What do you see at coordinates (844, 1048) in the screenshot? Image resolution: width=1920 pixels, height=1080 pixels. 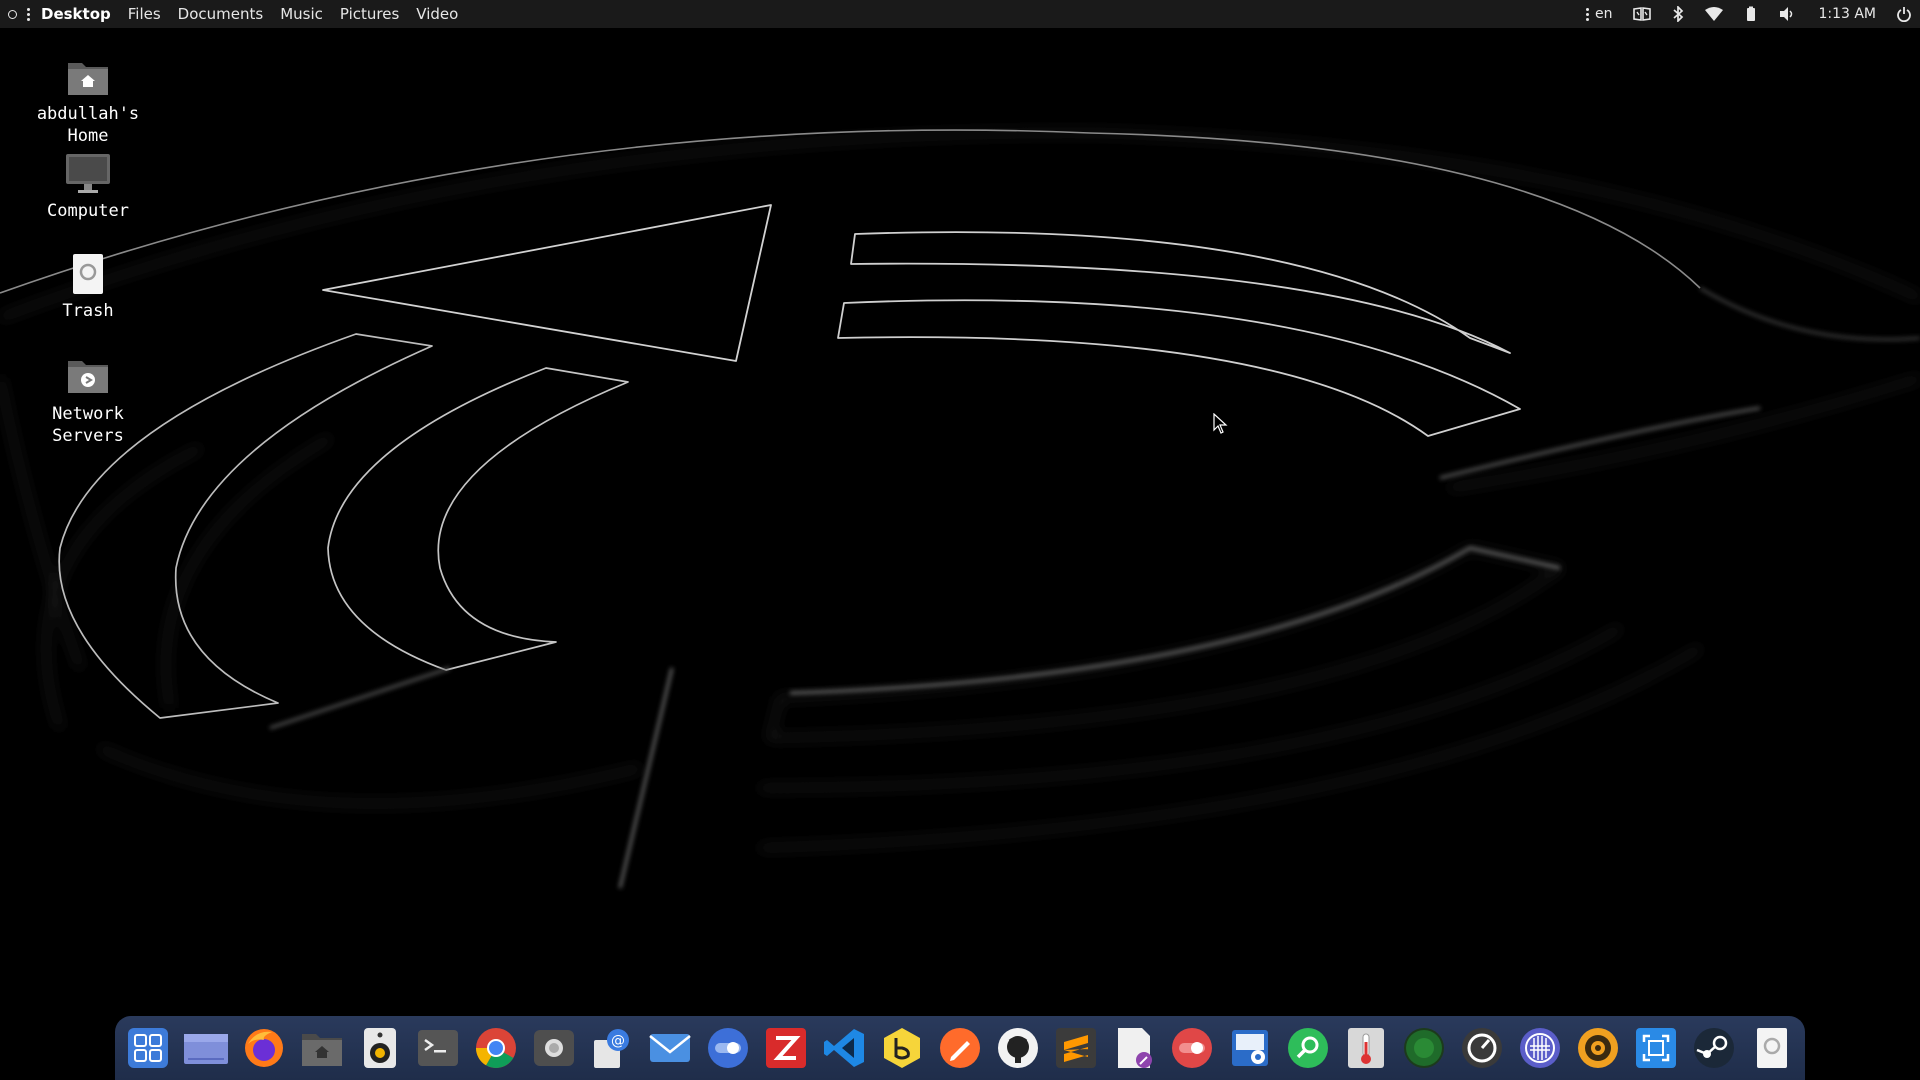 I see `vscode-icon` at bounding box center [844, 1048].